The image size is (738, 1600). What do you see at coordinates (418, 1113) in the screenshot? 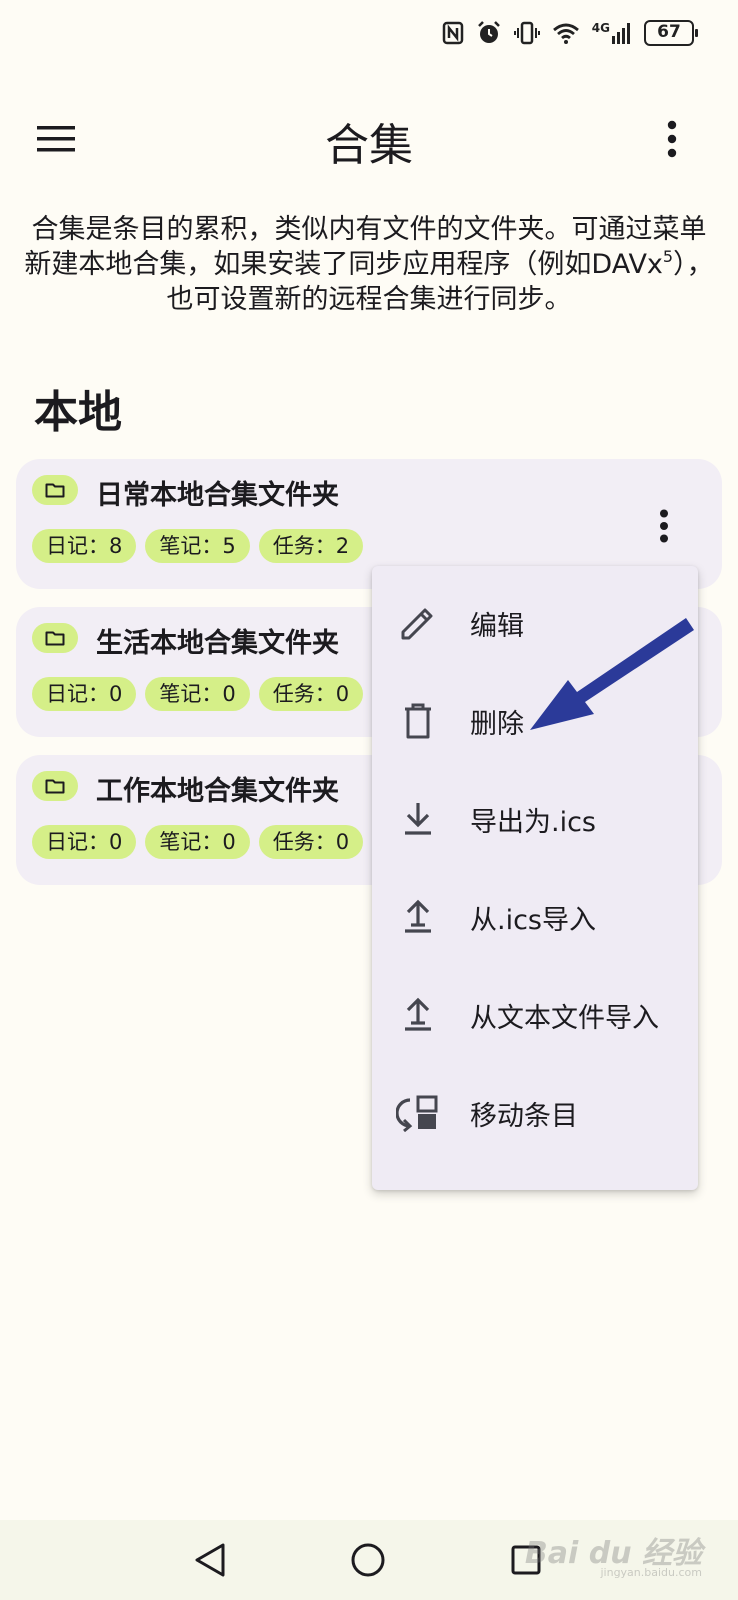
I see `move-icon` at bounding box center [418, 1113].